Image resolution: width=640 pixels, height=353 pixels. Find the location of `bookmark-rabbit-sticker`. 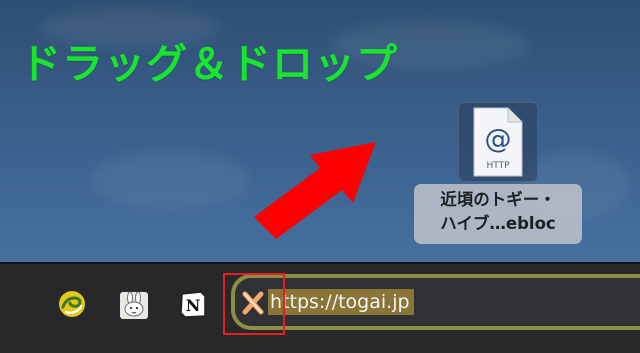

bookmark-rabbit-sticker is located at coordinates (133, 304).